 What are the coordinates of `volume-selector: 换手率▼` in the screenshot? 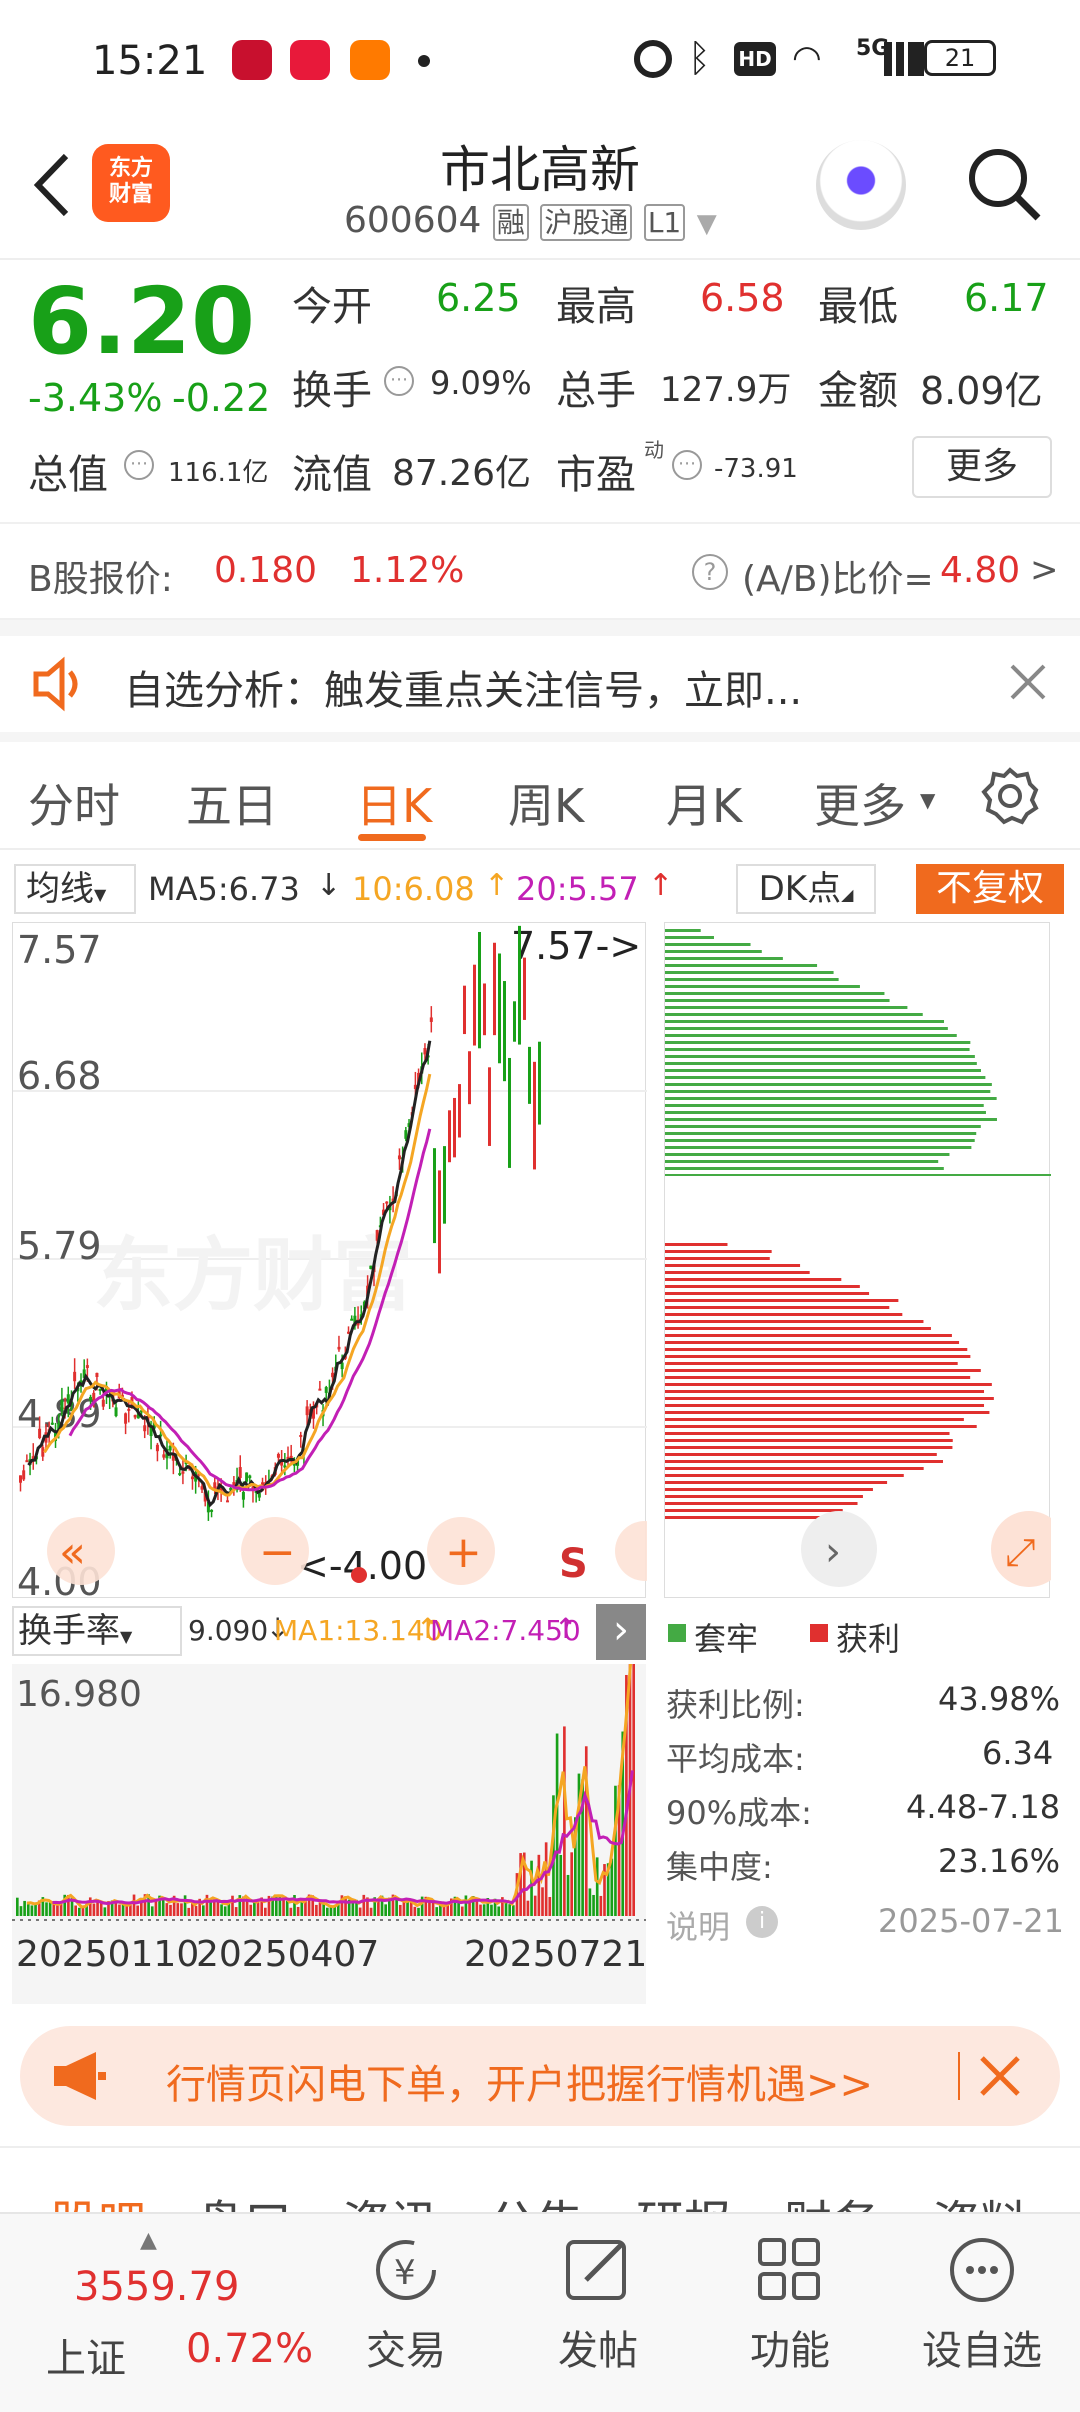 It's located at (97, 1631).